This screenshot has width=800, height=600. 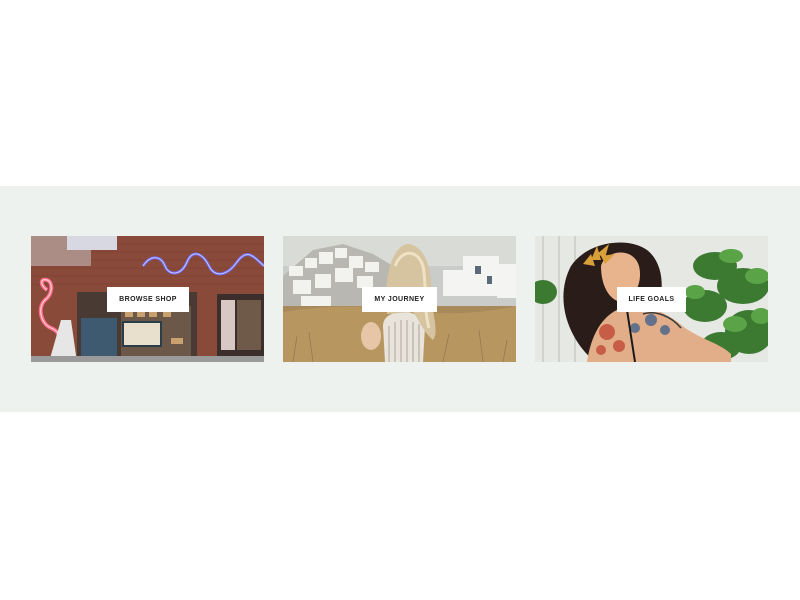 I want to click on tile-life-goals: Life Goals, so click(x=651, y=299).